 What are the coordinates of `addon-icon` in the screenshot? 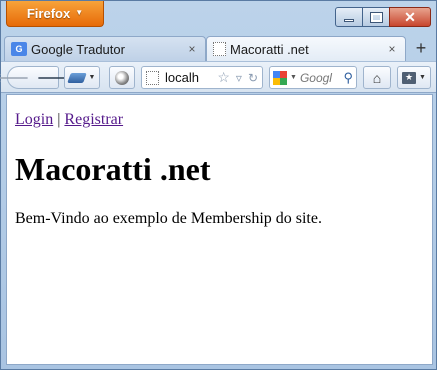 It's located at (76, 77).